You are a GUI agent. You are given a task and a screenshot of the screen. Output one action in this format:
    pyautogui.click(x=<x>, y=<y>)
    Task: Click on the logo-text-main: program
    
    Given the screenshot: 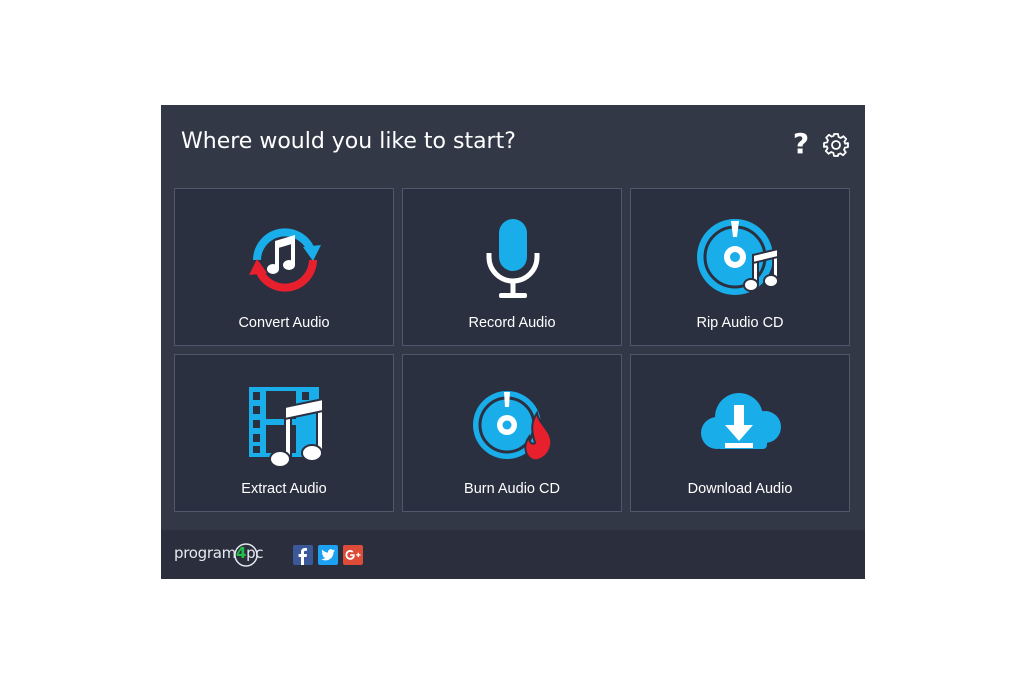 What is the action you would take?
    pyautogui.click(x=205, y=553)
    